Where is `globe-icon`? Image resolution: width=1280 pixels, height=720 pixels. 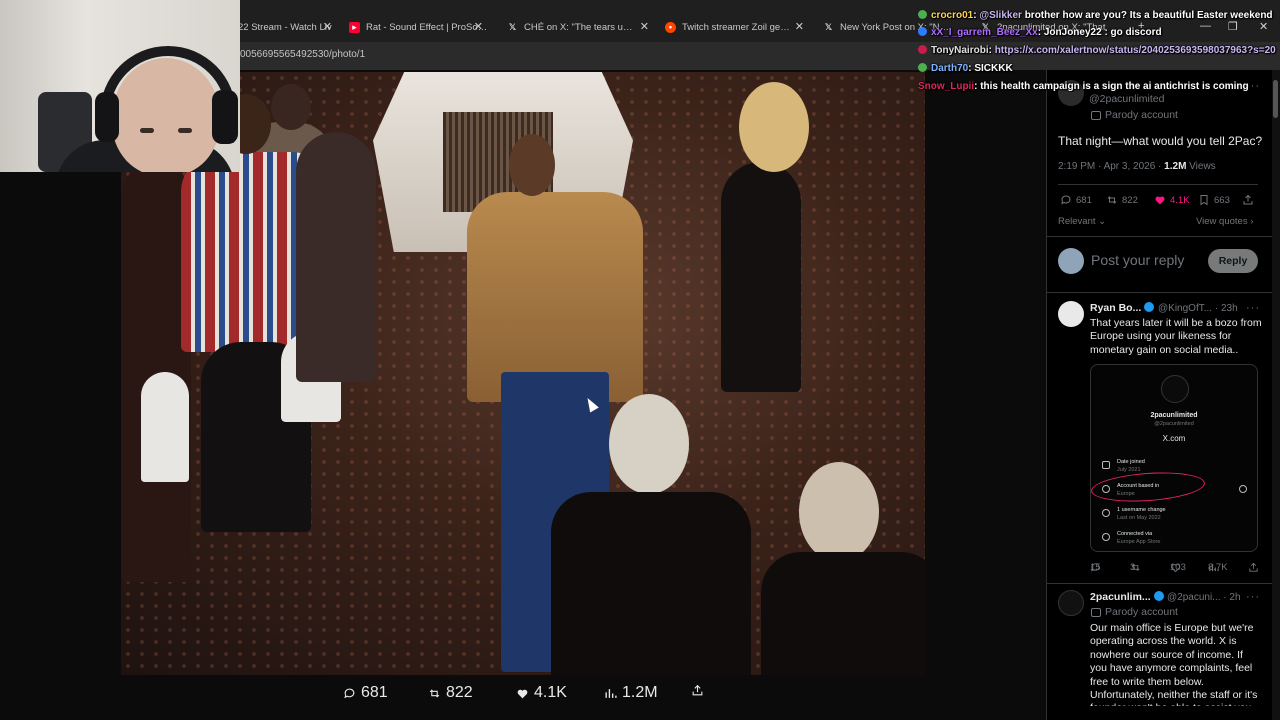 globe-icon is located at coordinates (1106, 537).